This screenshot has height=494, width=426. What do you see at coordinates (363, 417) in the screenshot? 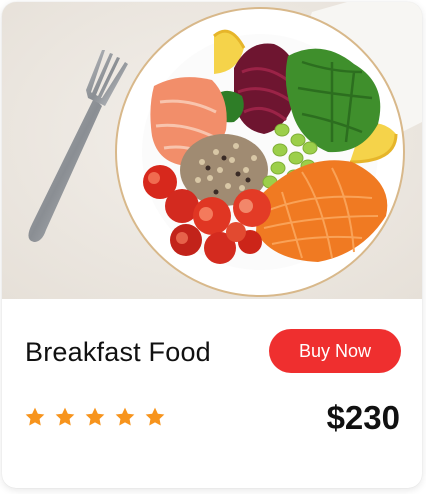
I see `product-price: $230` at bounding box center [363, 417].